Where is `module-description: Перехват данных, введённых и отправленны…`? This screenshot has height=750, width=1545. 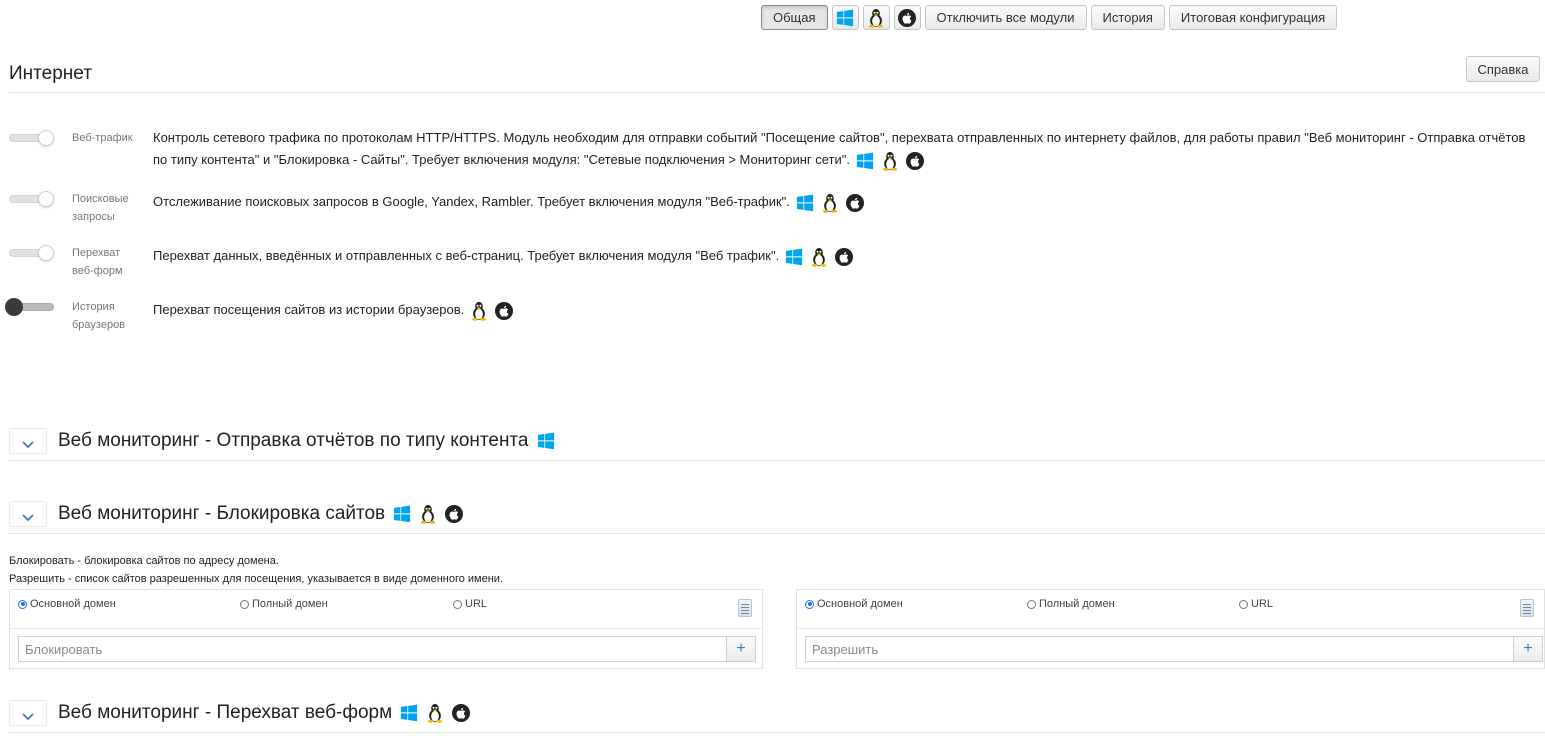 module-description: Перехват данных, введённых и отправленны… is located at coordinates (503, 256).